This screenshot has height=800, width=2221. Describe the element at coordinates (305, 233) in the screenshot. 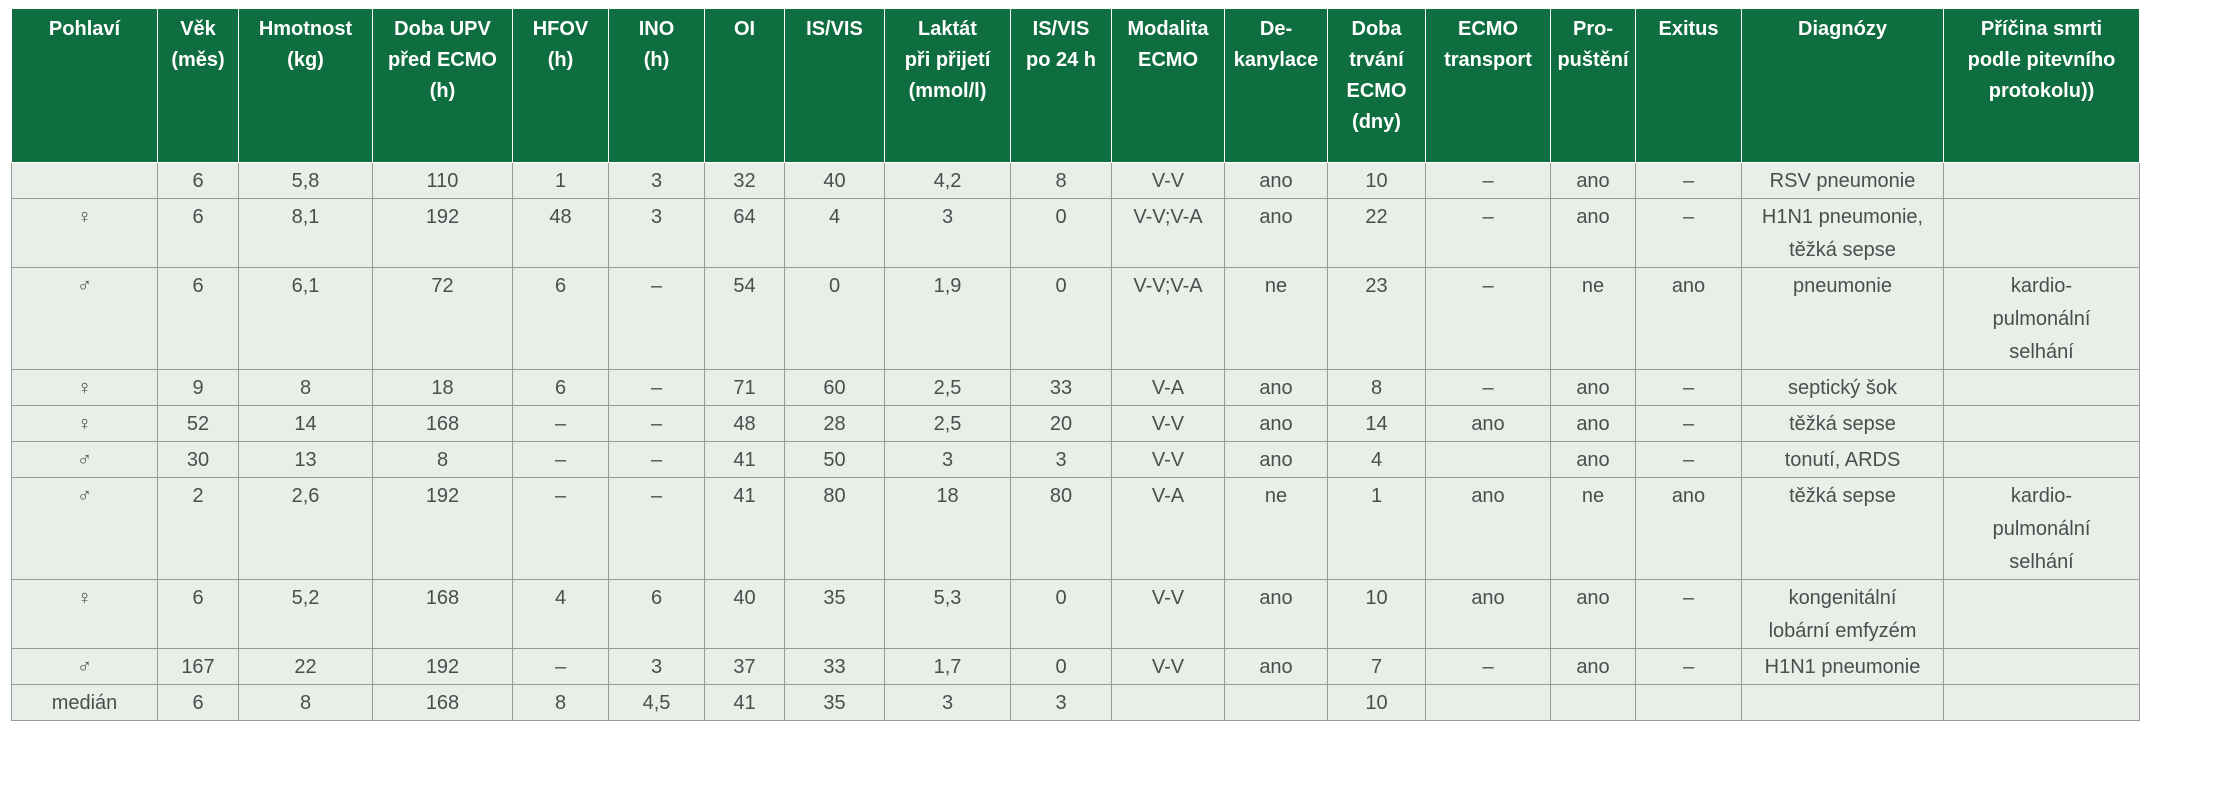

I see `table-cell: 8,1` at that location.